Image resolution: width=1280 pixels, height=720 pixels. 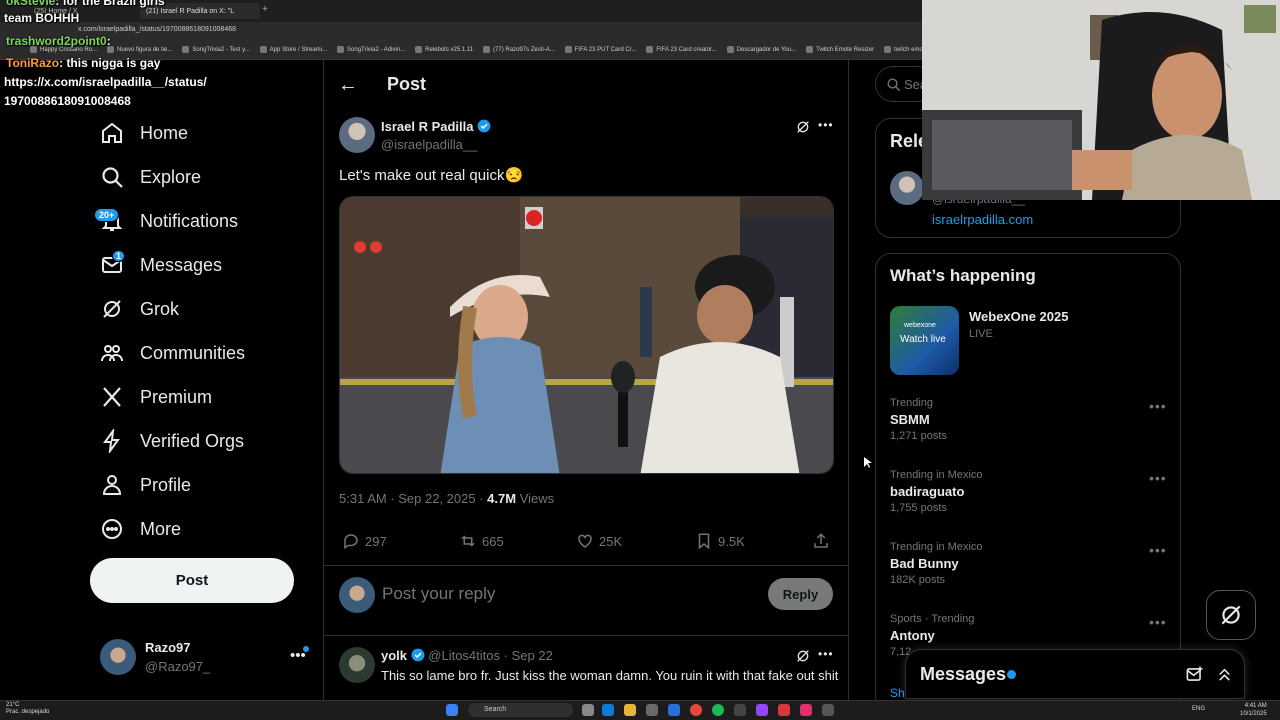 I want to click on account-switcher: Razo97 @Razo97_ •••, so click(x=205, y=659).